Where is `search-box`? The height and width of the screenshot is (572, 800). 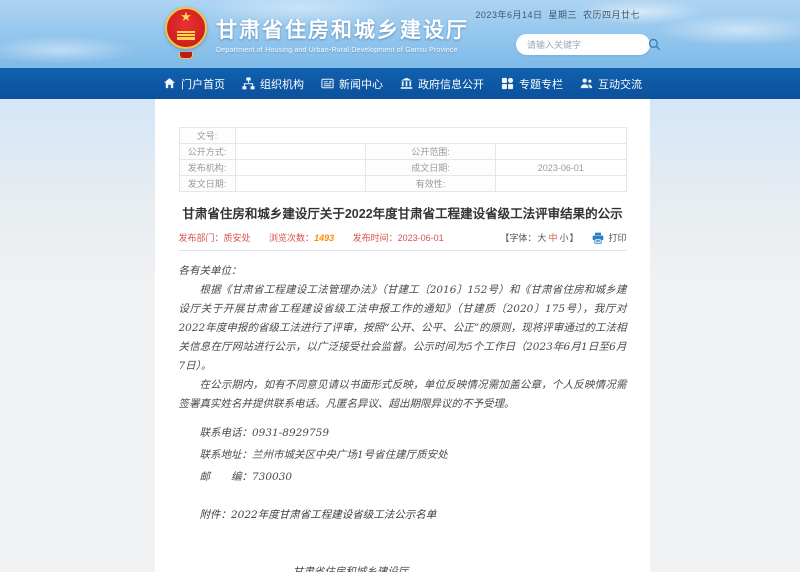 search-box is located at coordinates (588, 44).